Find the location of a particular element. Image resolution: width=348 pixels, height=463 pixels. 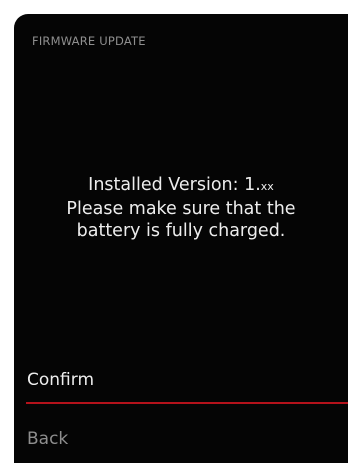

message-line-3: battery is fully charged. is located at coordinates (181, 231).